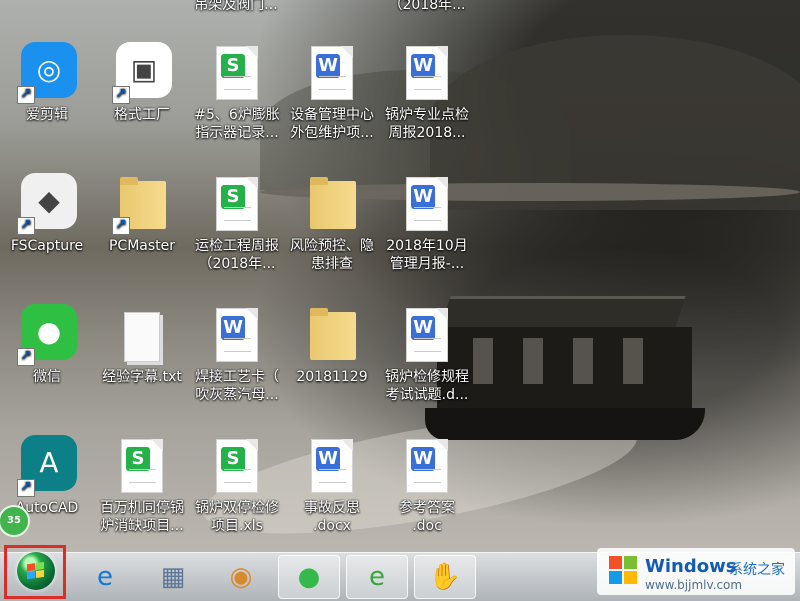 The width and height of the screenshot is (800, 601). Describe the element at coordinates (332, 495) in the screenshot. I see `desktop-icon-19: W 事故反思 .docx` at that location.